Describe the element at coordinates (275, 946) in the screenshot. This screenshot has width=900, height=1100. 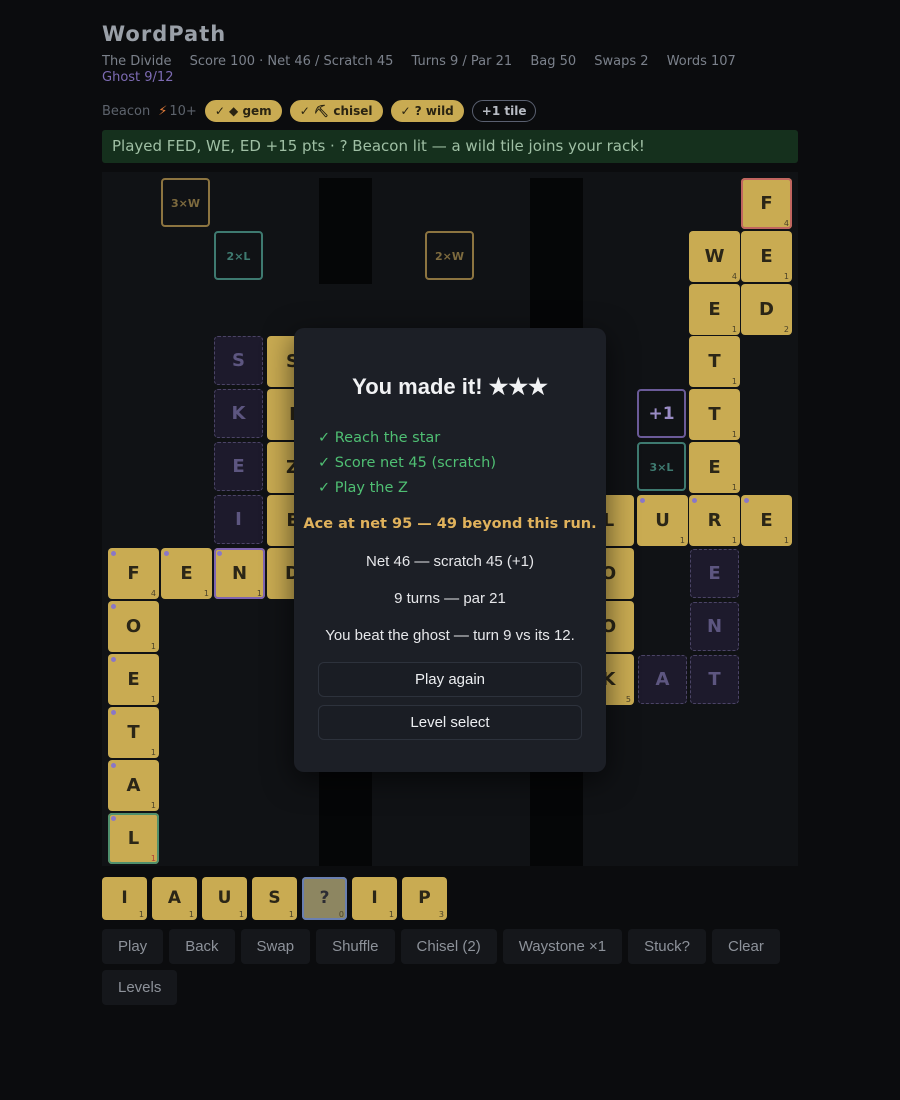
I see `swap-button: Swap` at that location.